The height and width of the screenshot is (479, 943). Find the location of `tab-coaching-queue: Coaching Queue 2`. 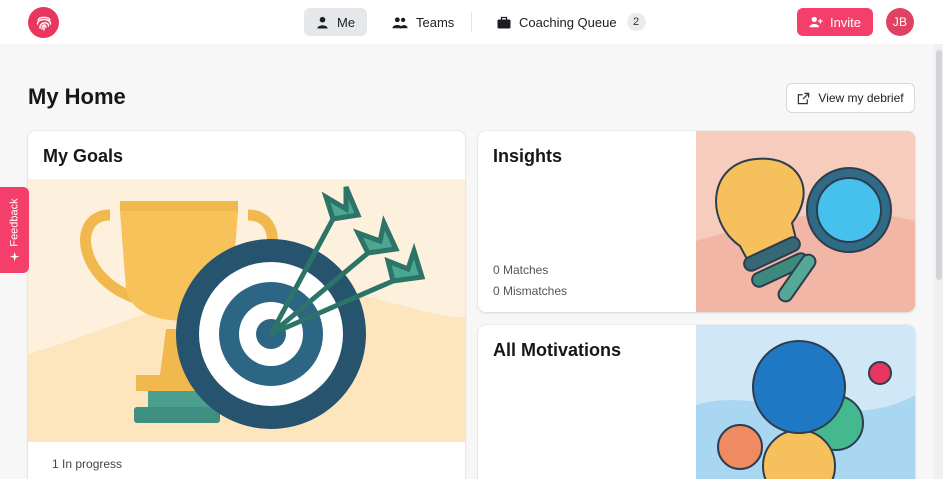

tab-coaching-queue: Coaching Queue 2 is located at coordinates (571, 22).